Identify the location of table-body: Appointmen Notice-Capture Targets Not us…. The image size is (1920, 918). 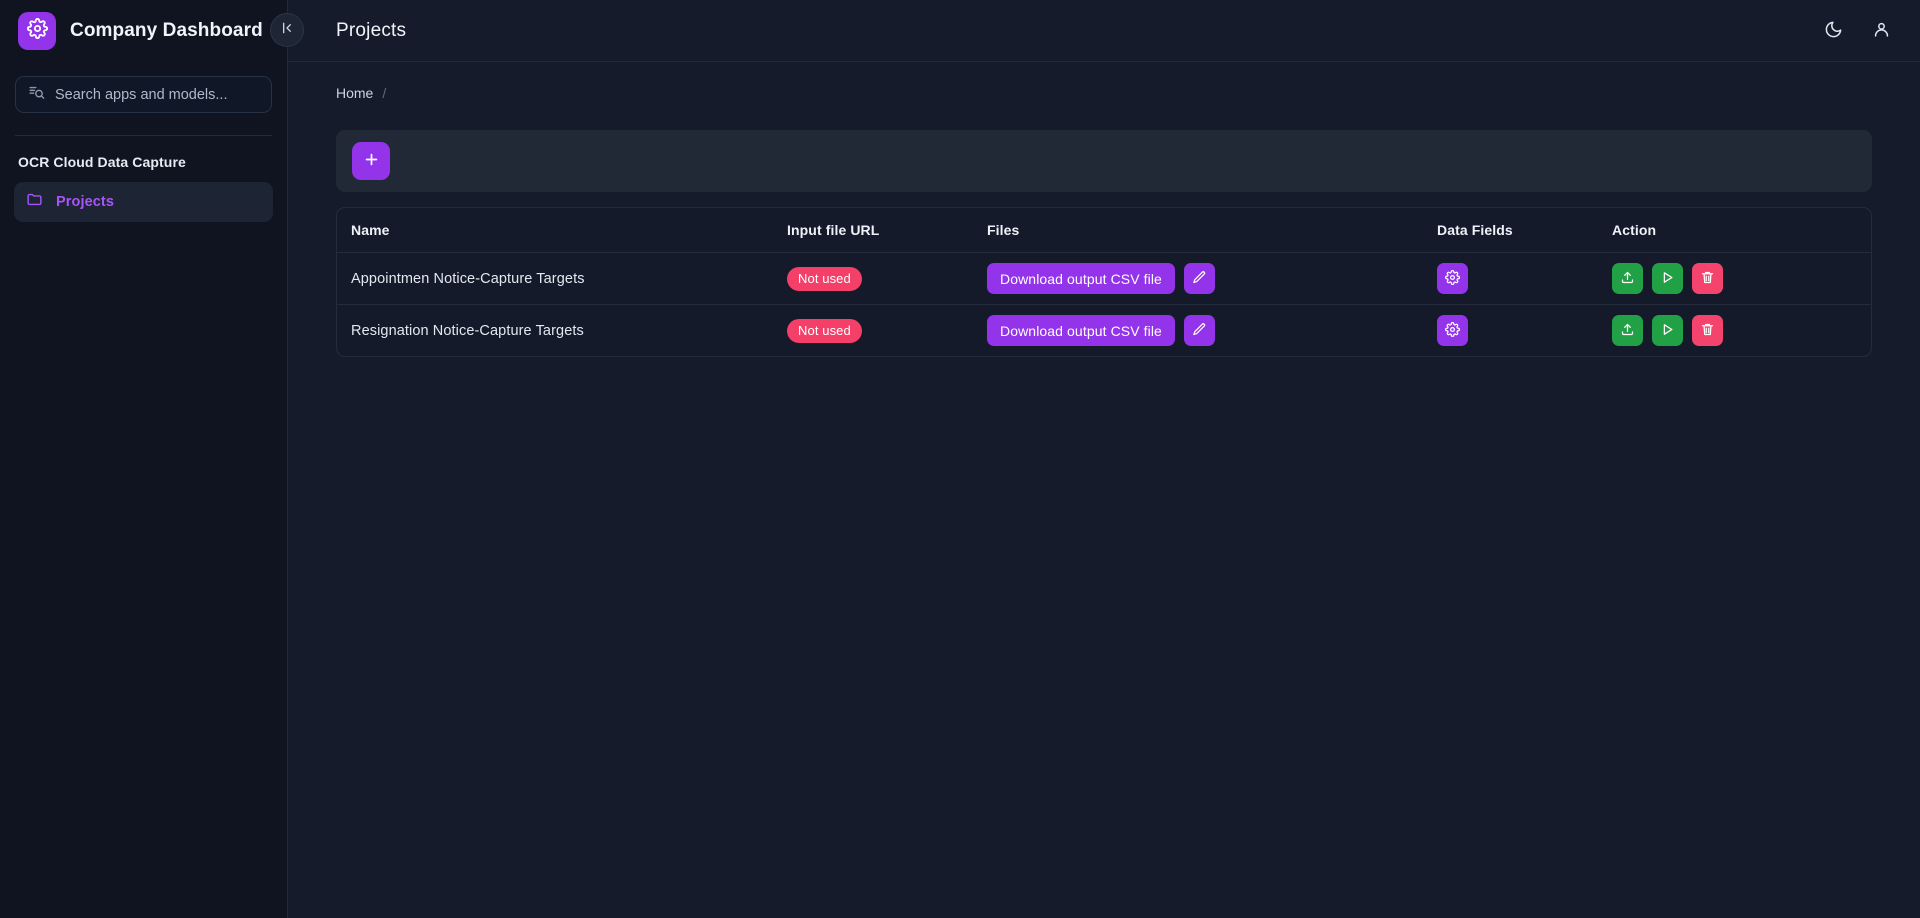
(1104, 304).